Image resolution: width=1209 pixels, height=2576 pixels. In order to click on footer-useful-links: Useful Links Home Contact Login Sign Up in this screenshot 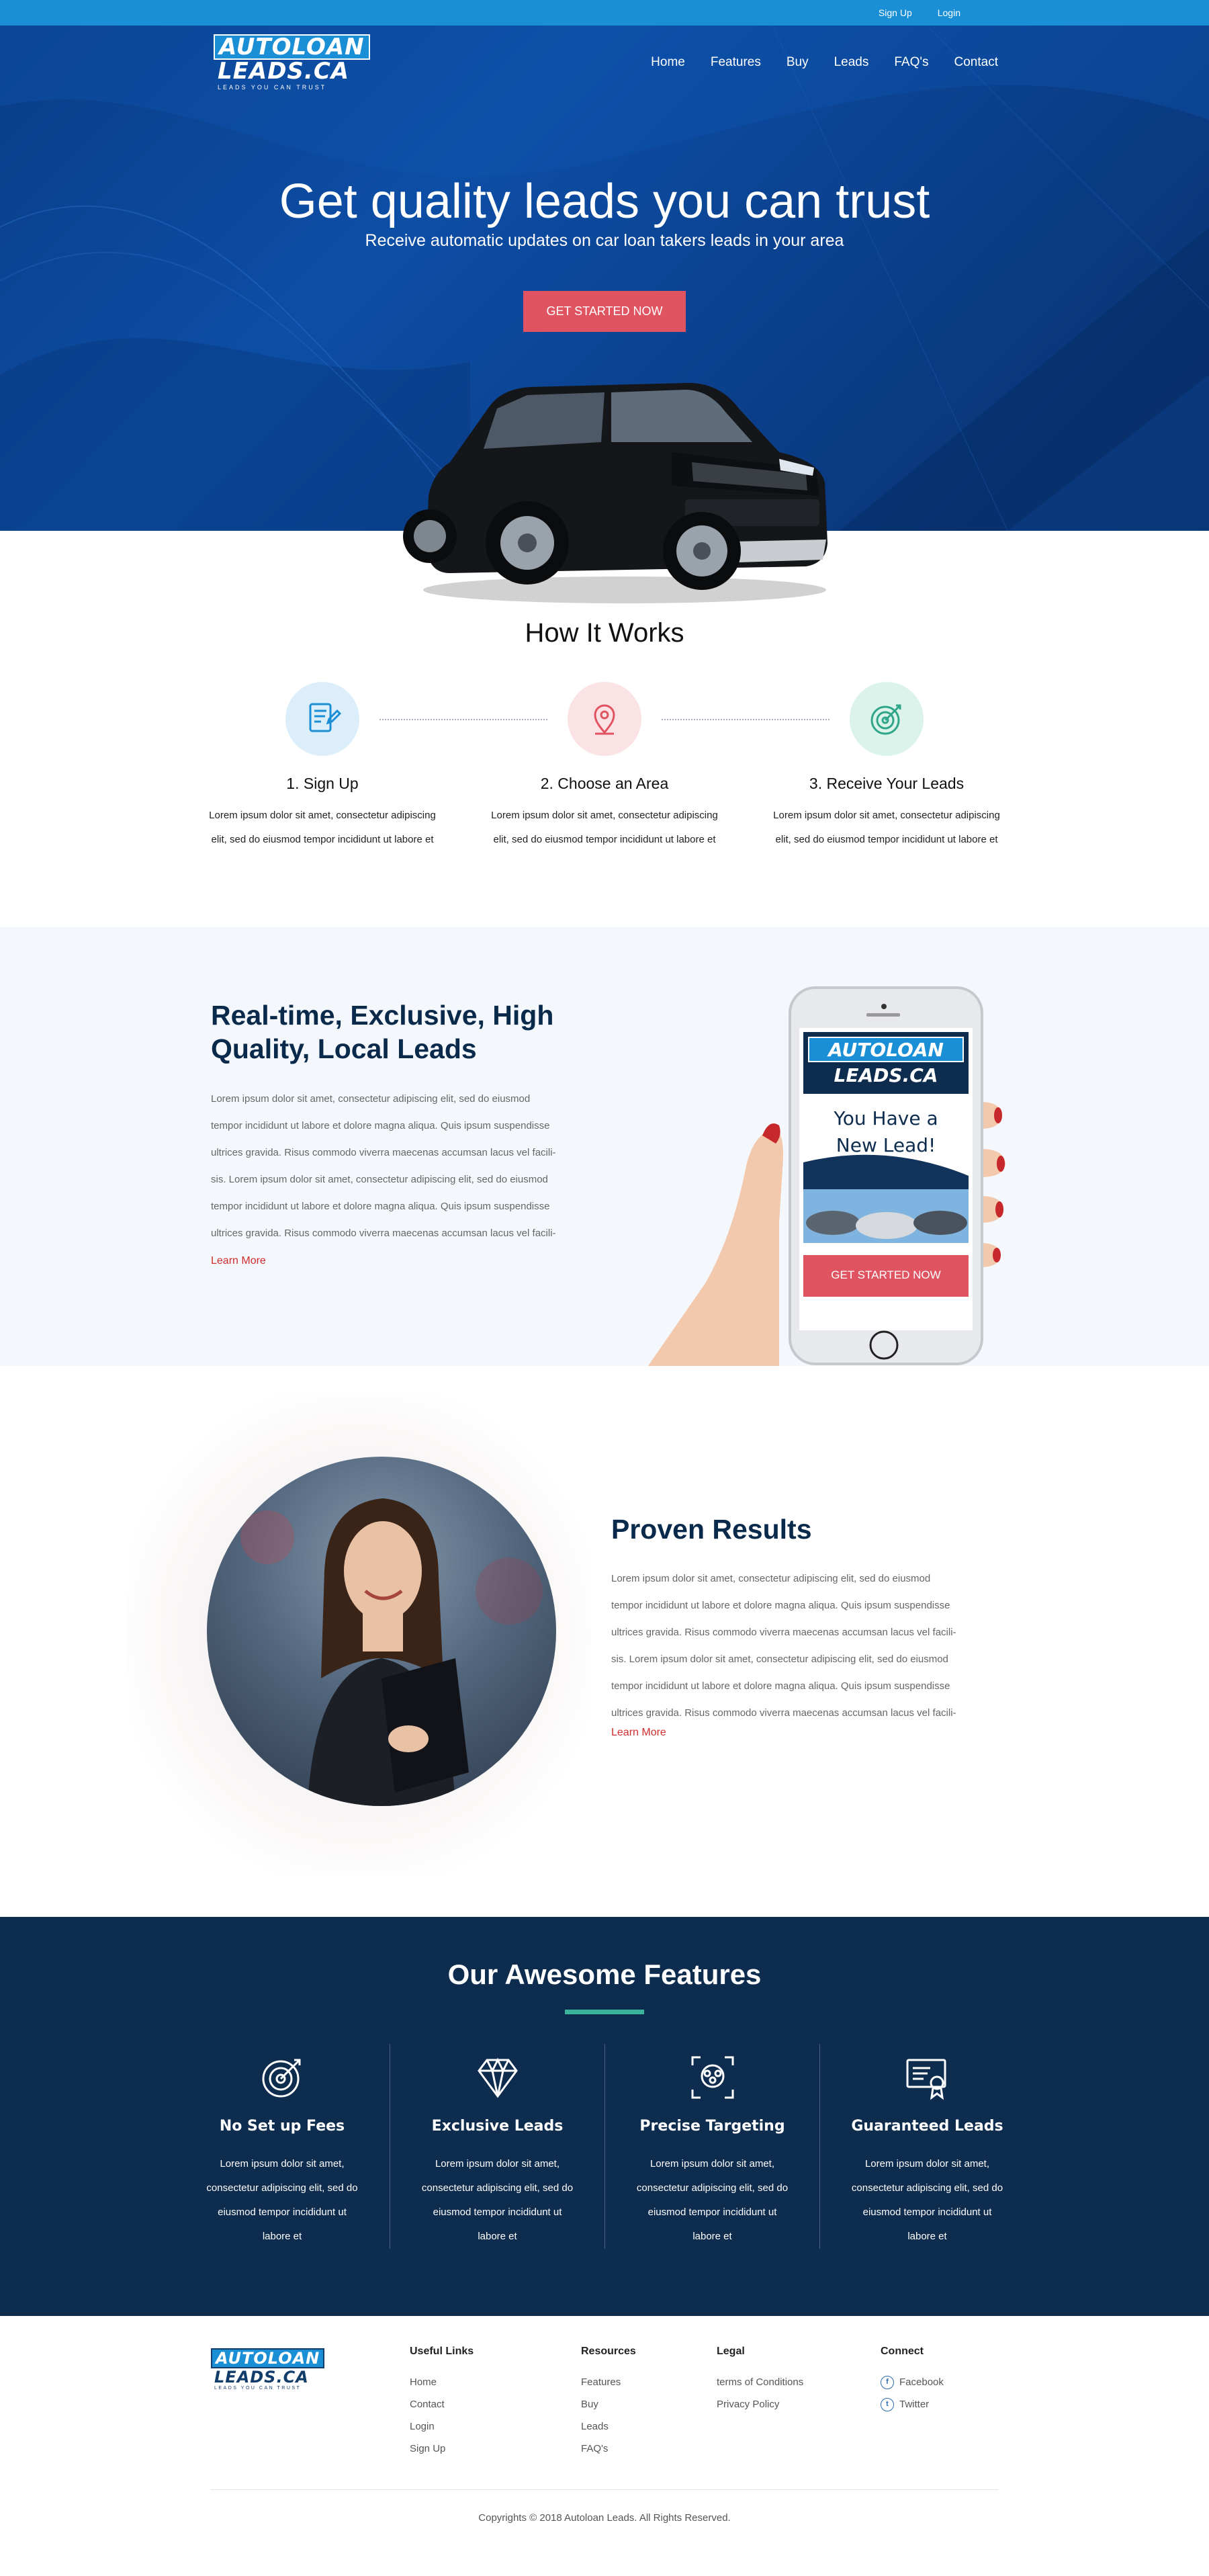, I will do `click(442, 2403)`.